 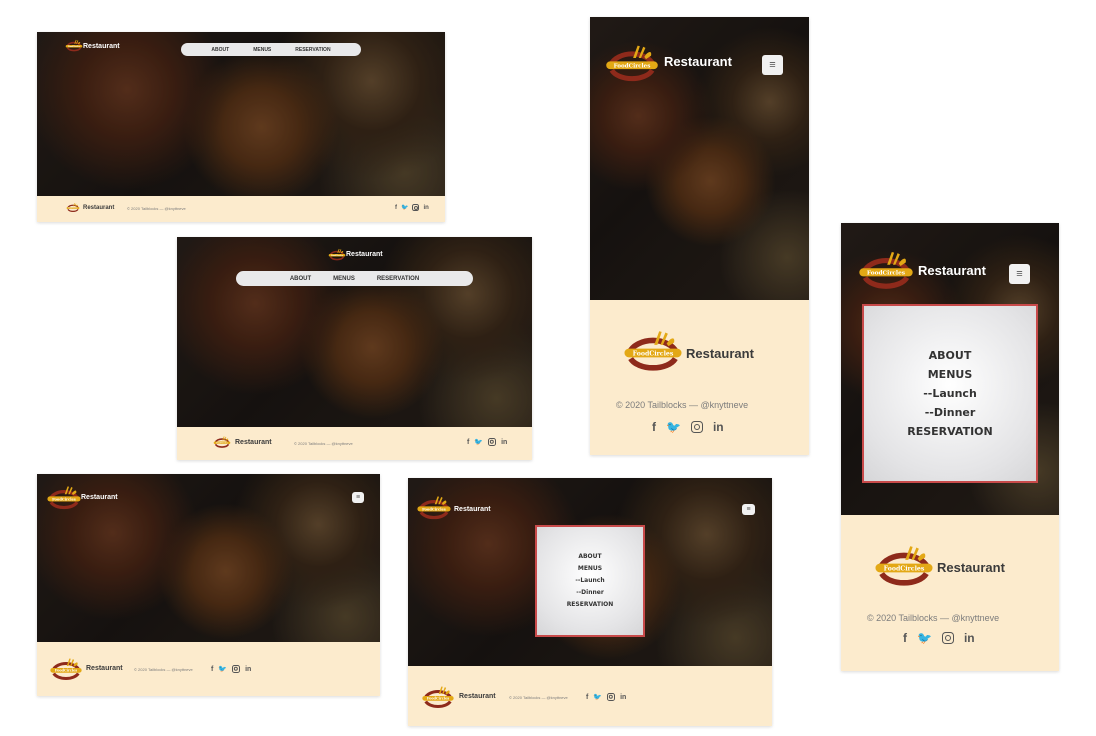 I want to click on hero-image: Restaurant ≡, so click(x=699, y=158).